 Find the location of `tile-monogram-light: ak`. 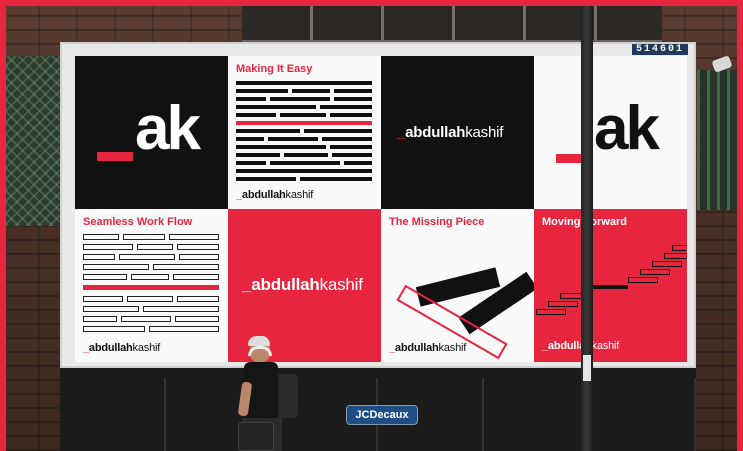

tile-monogram-light: ak is located at coordinates (610, 132).